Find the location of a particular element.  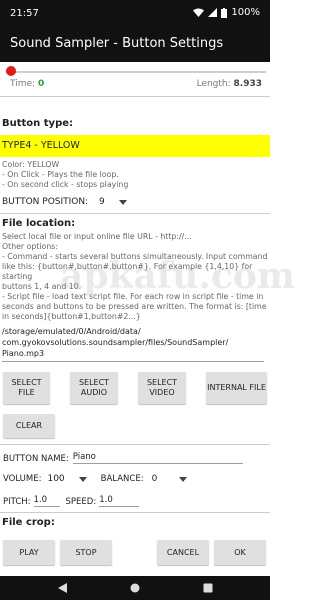

speed-input: 1.0 is located at coordinates (119, 501).